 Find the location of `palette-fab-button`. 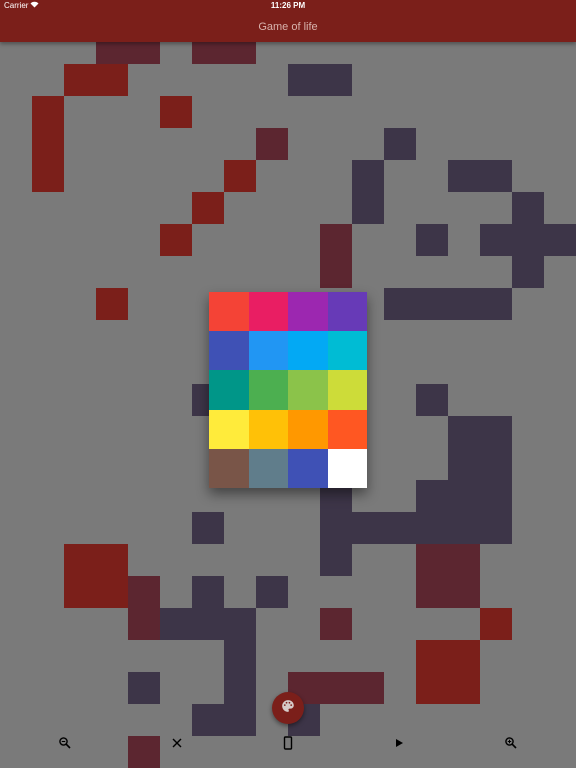

palette-fab-button is located at coordinates (288, 708).